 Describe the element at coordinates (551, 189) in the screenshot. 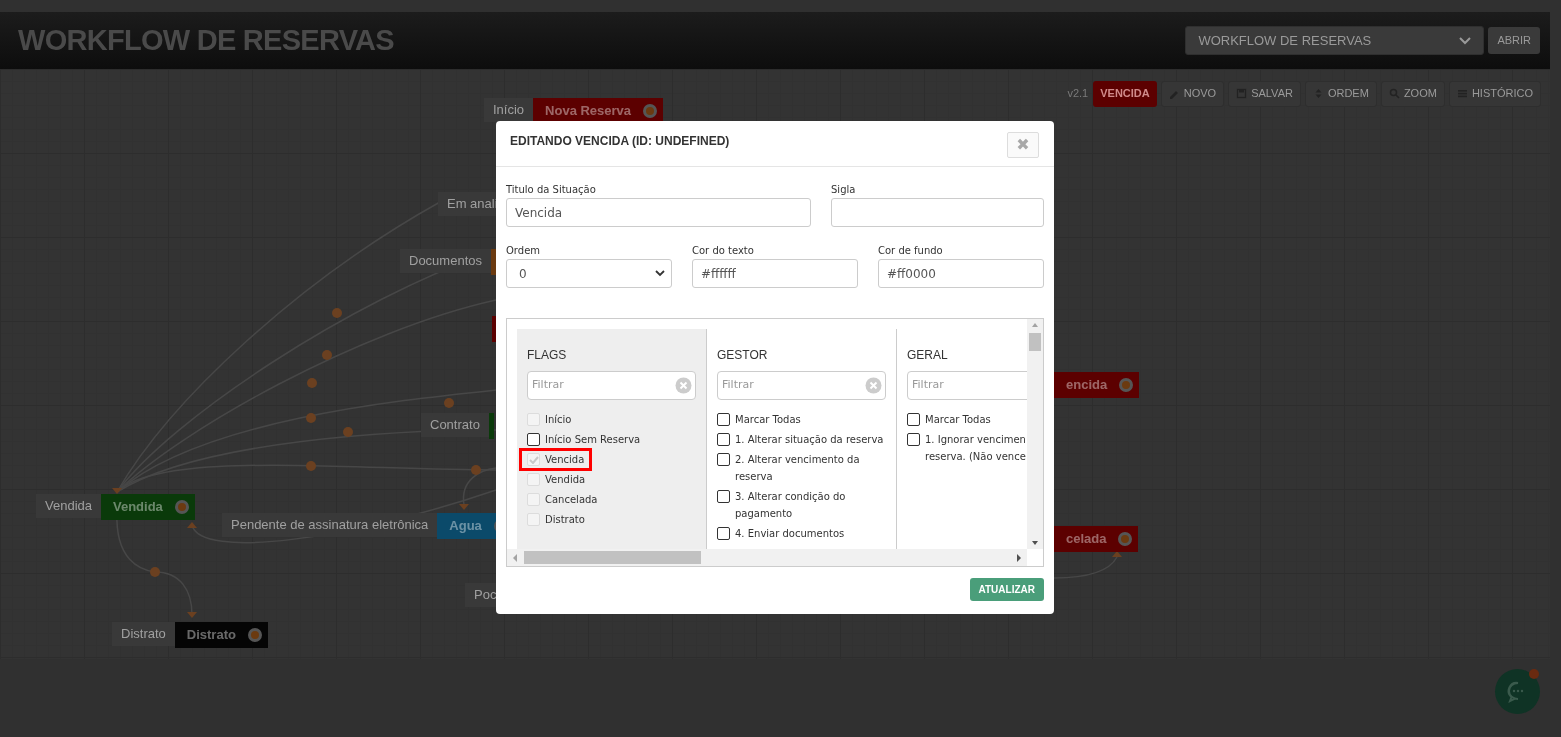

I see `field-label: Titulo da Situação` at that location.